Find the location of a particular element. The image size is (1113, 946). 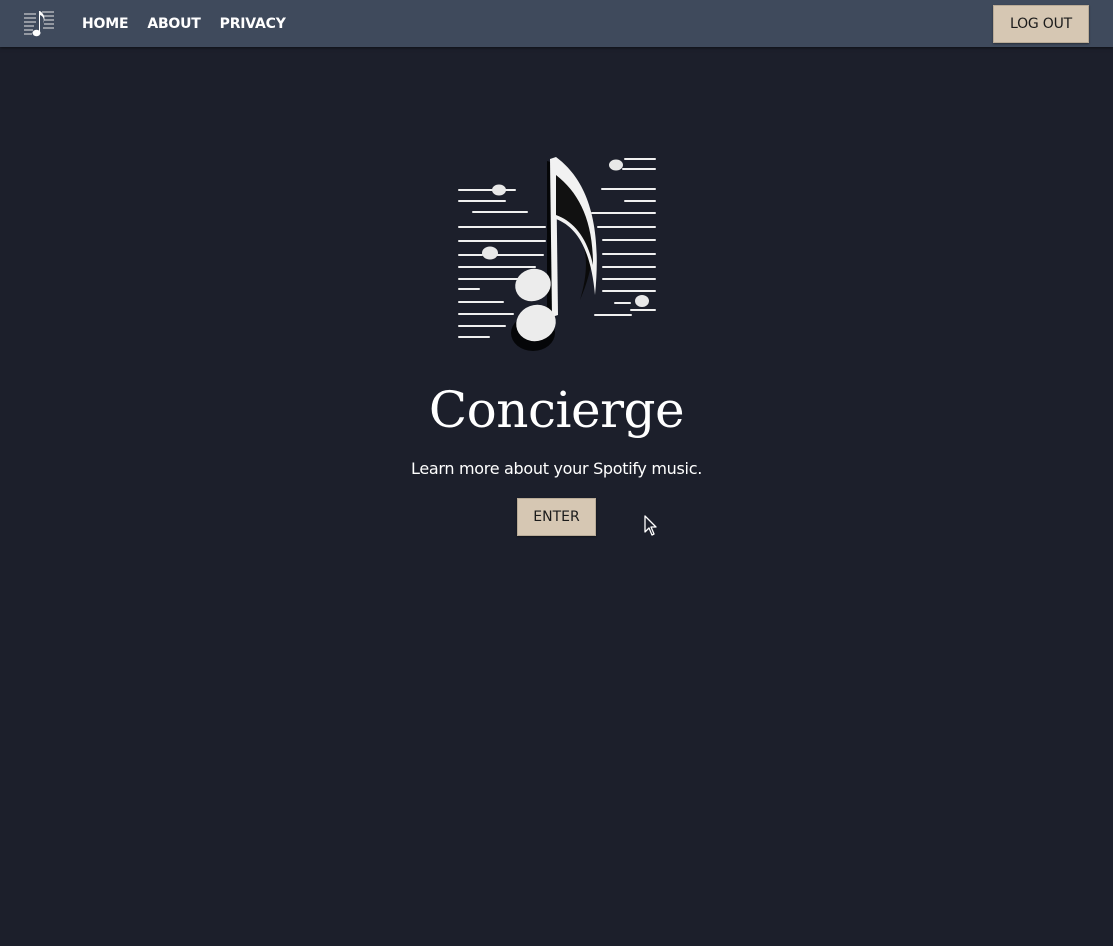

app-title: Concierge is located at coordinates (556, 410).